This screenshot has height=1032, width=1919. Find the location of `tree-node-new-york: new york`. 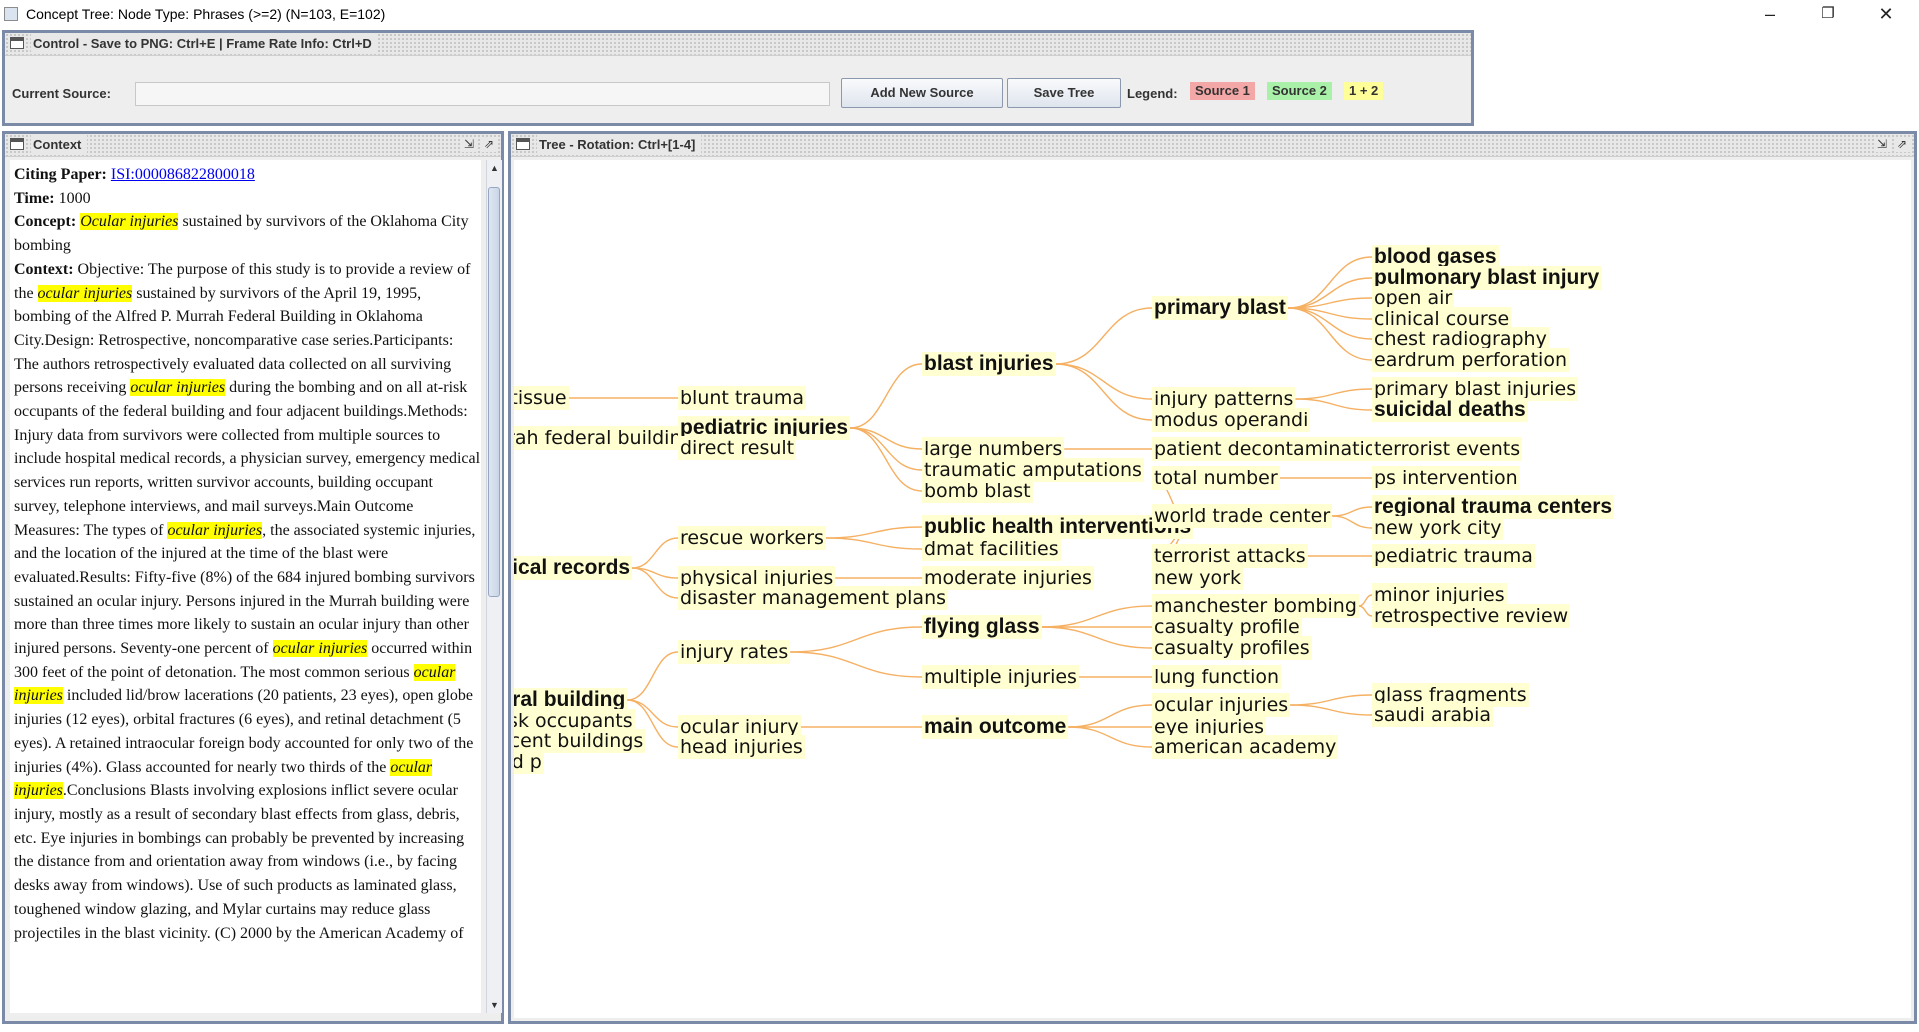

tree-node-new-york: new york is located at coordinates (1197, 578).